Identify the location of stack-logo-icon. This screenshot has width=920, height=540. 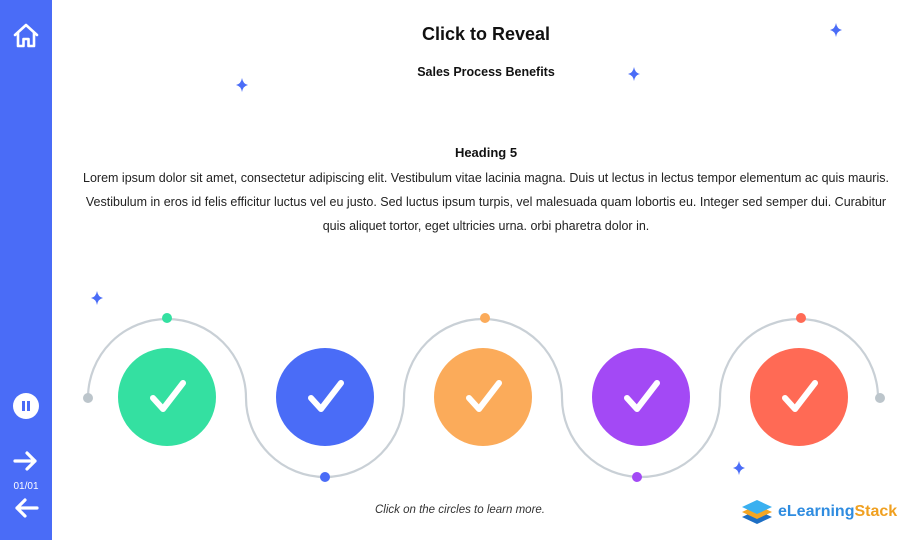
(757, 512).